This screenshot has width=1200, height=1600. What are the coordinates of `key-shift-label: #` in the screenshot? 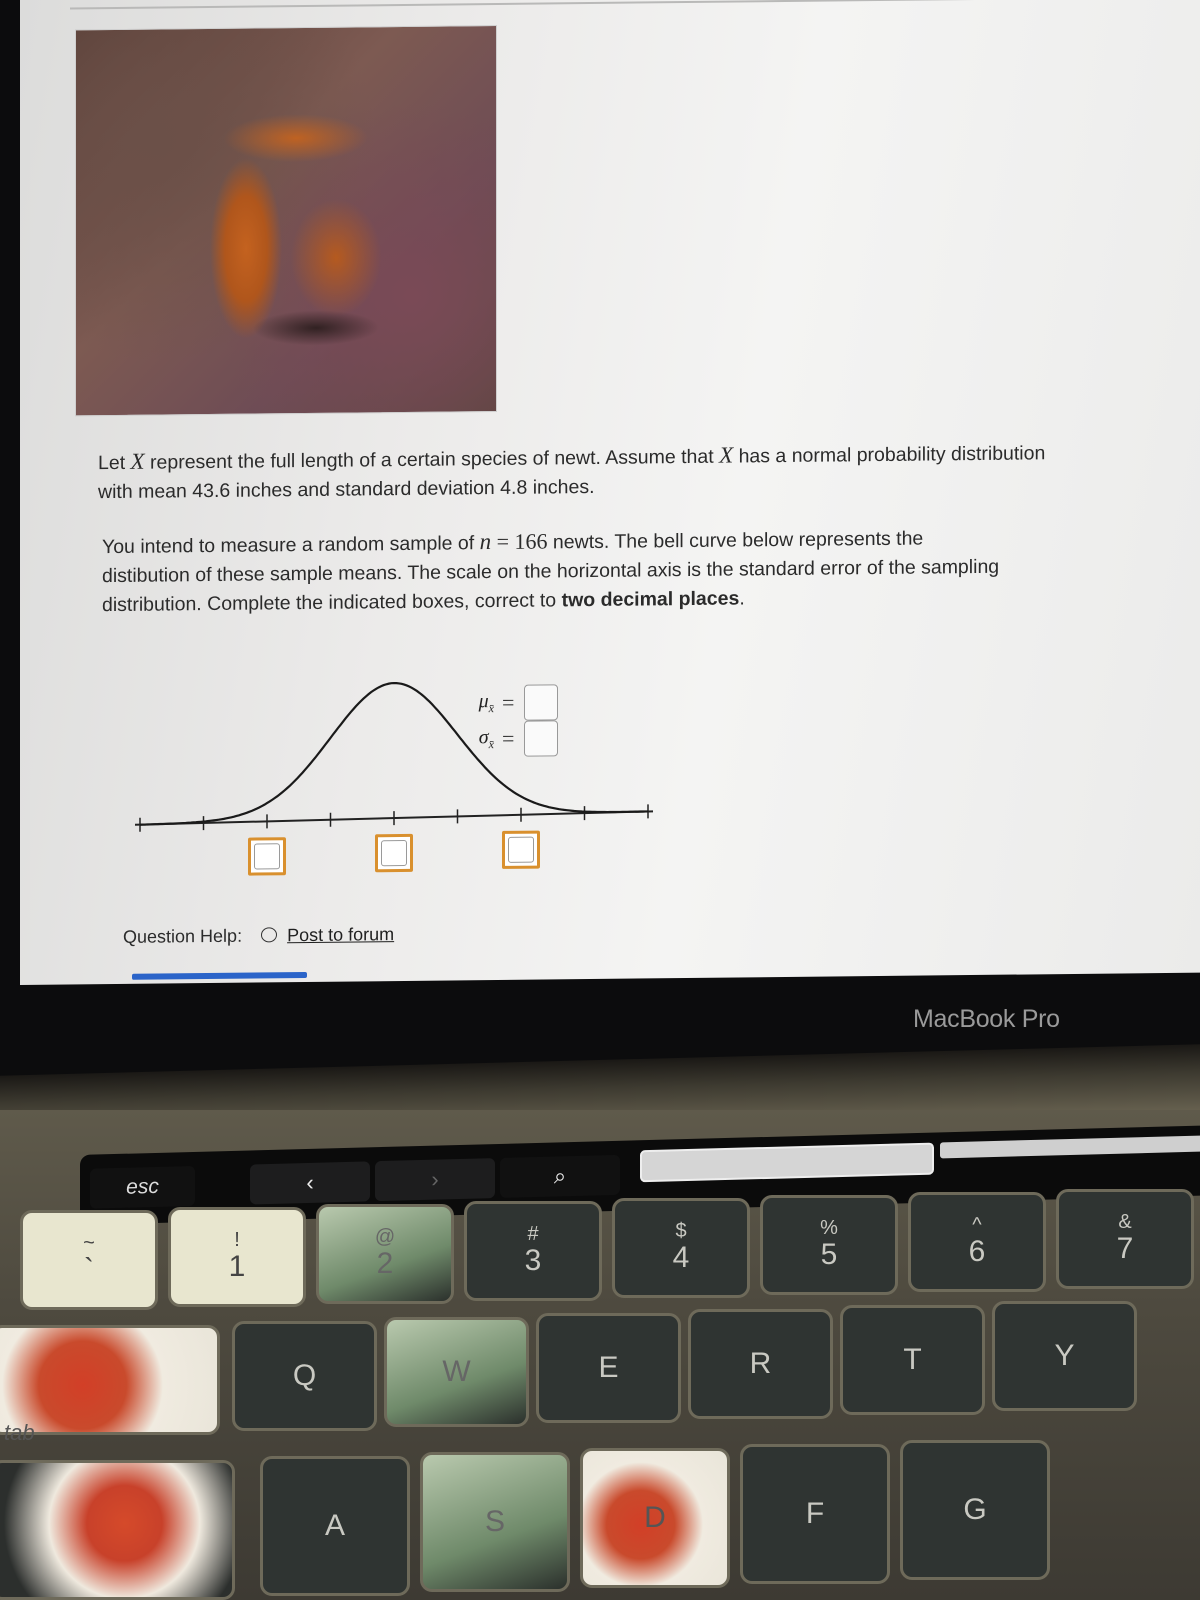 It's located at (533, 1234).